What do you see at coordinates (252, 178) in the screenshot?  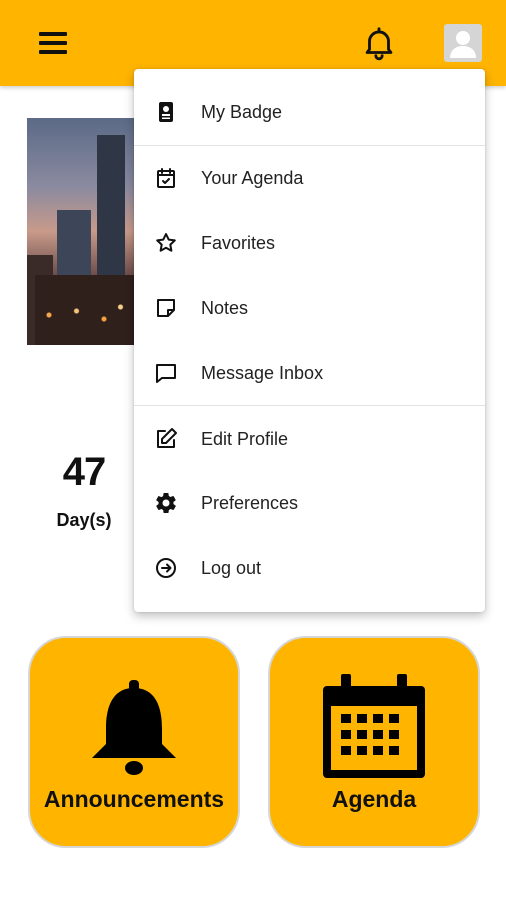 I see `menu-item-label: Your Agenda` at bounding box center [252, 178].